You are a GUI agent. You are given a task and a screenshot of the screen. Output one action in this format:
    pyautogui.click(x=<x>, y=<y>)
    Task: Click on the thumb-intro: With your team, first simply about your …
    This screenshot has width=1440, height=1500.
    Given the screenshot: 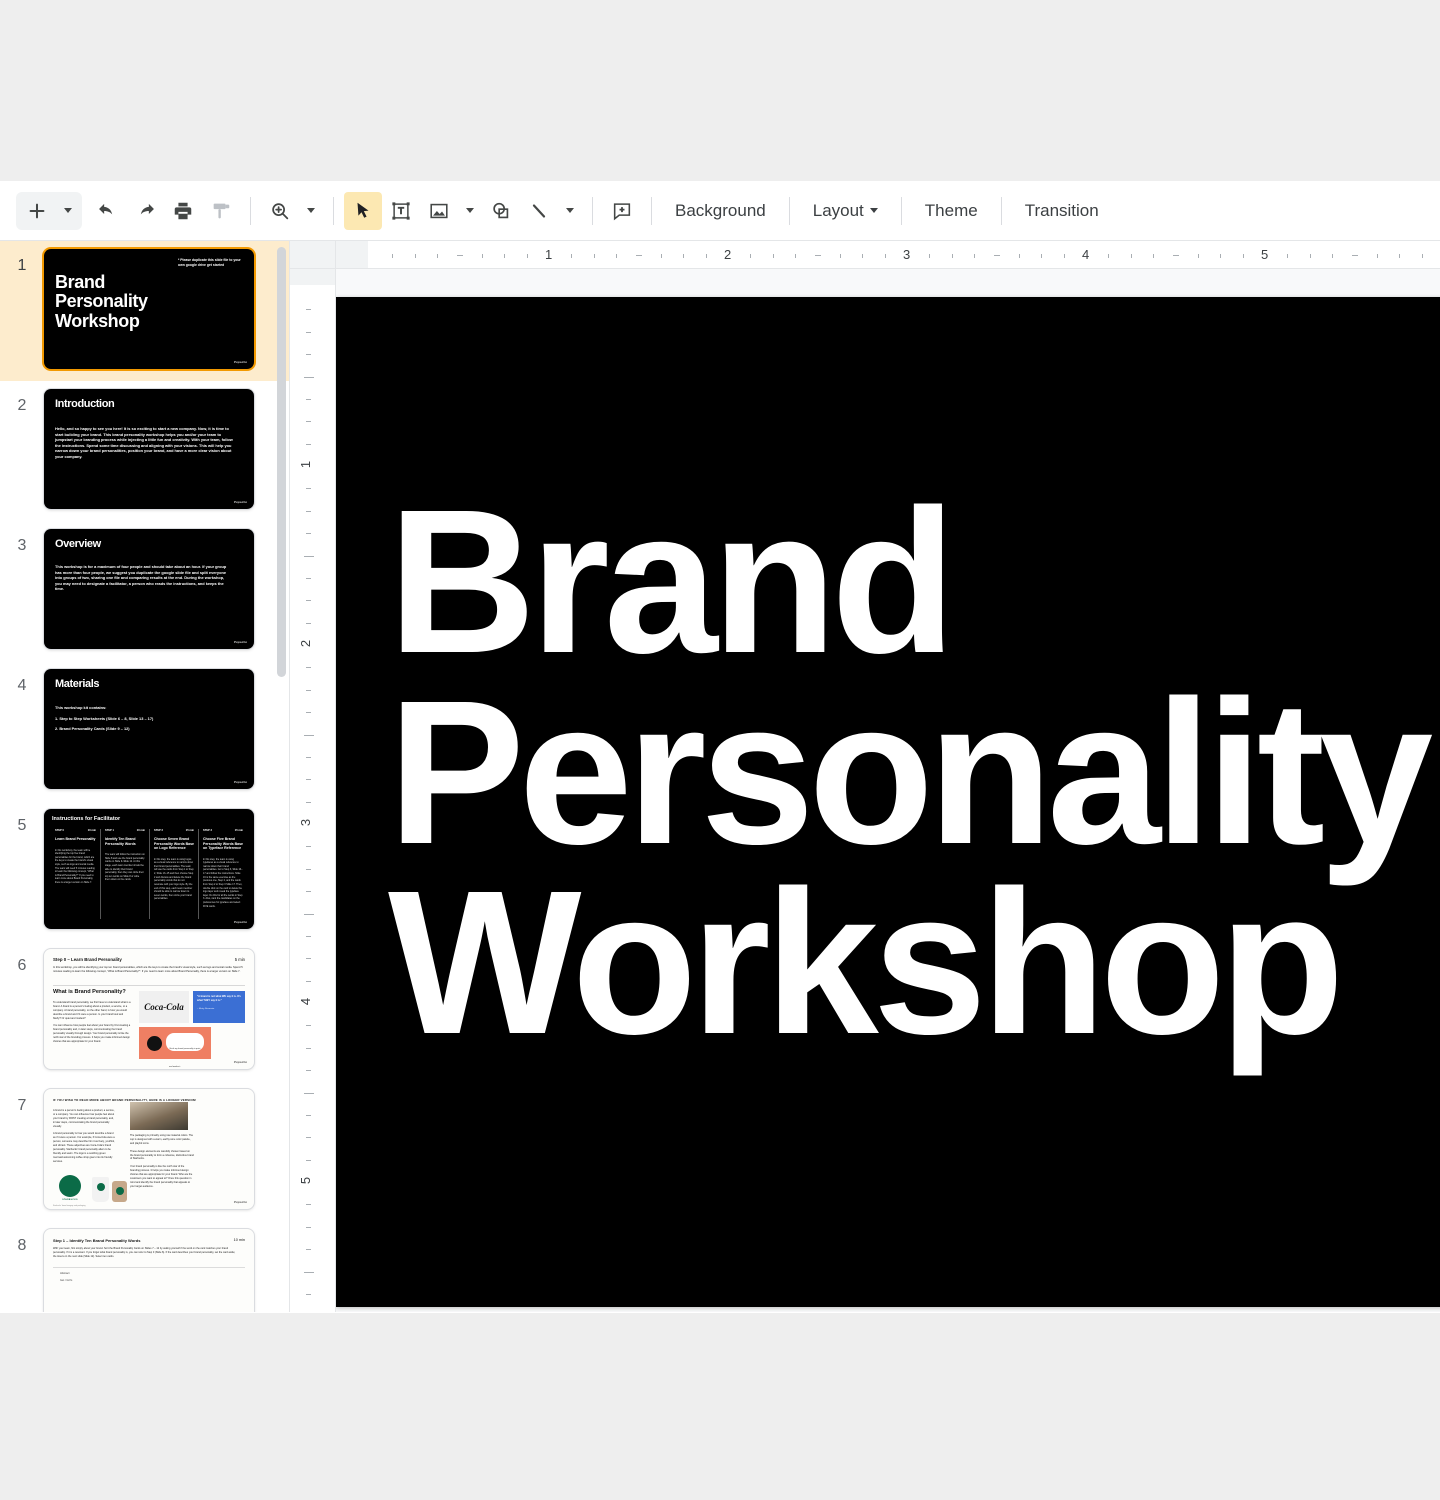 What is the action you would take?
    pyautogui.click(x=144, y=1252)
    